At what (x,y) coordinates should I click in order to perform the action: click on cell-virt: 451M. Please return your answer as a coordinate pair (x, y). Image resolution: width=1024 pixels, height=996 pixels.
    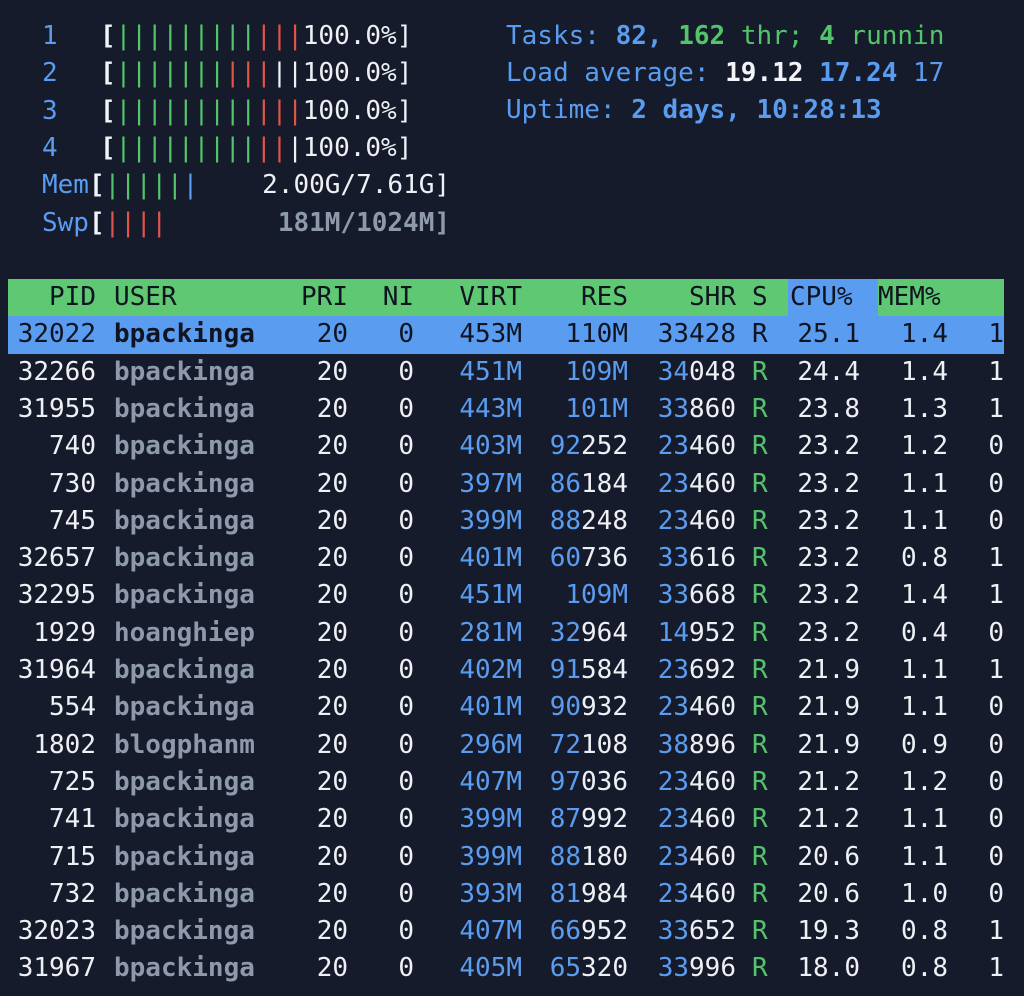
    Looking at the image, I should click on (468, 372).